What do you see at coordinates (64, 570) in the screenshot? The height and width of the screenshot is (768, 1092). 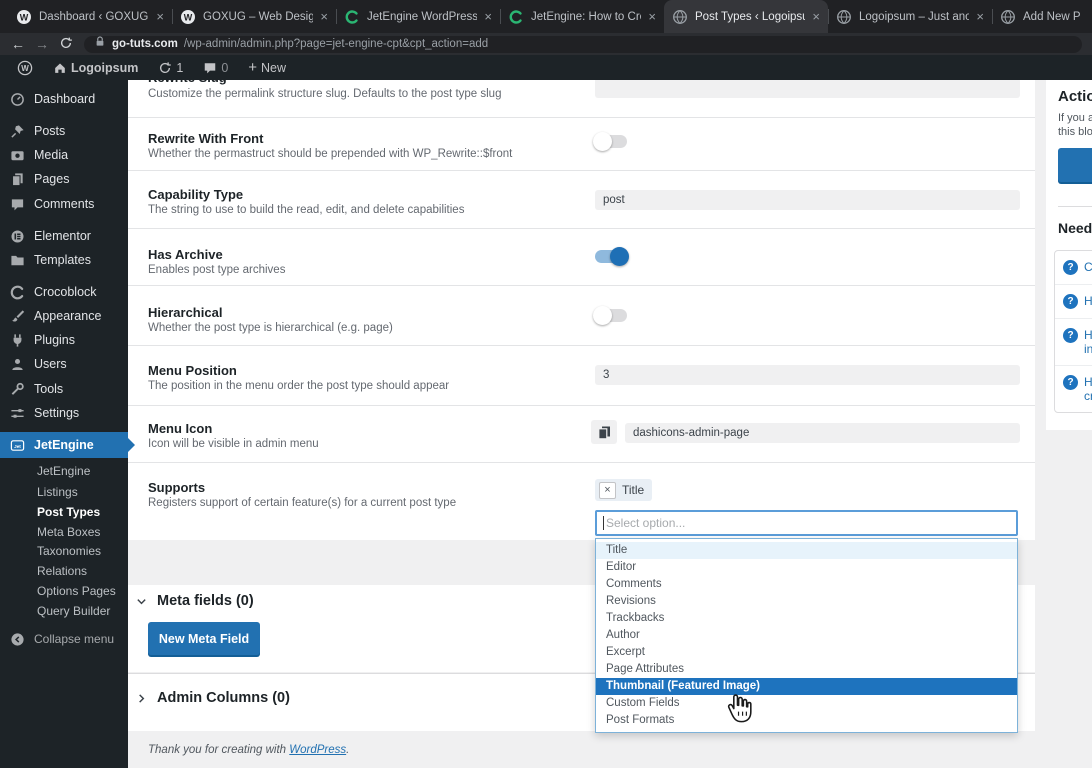 I see `sidebar-subitem-relations: Relations` at bounding box center [64, 570].